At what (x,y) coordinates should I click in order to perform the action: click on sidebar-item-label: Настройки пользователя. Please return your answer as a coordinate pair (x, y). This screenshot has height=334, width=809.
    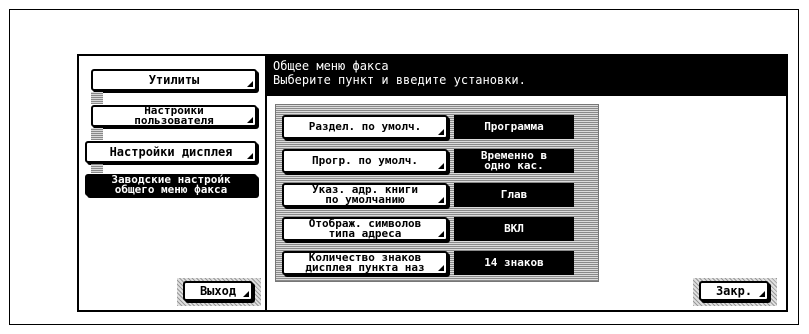
    Looking at the image, I should click on (174, 115).